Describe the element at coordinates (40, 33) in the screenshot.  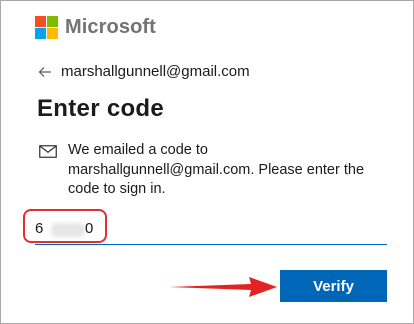
I see `logo-blue-square` at that location.